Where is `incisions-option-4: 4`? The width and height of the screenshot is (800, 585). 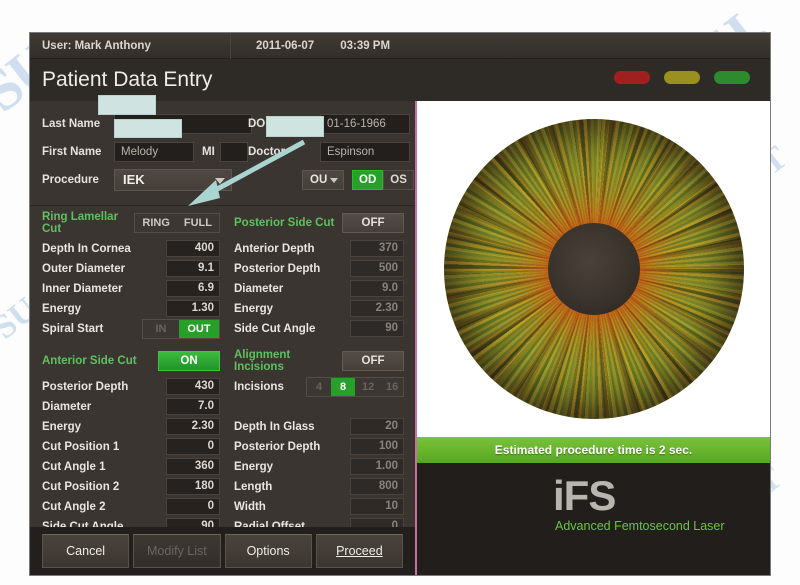 incisions-option-4: 4 is located at coordinates (319, 387).